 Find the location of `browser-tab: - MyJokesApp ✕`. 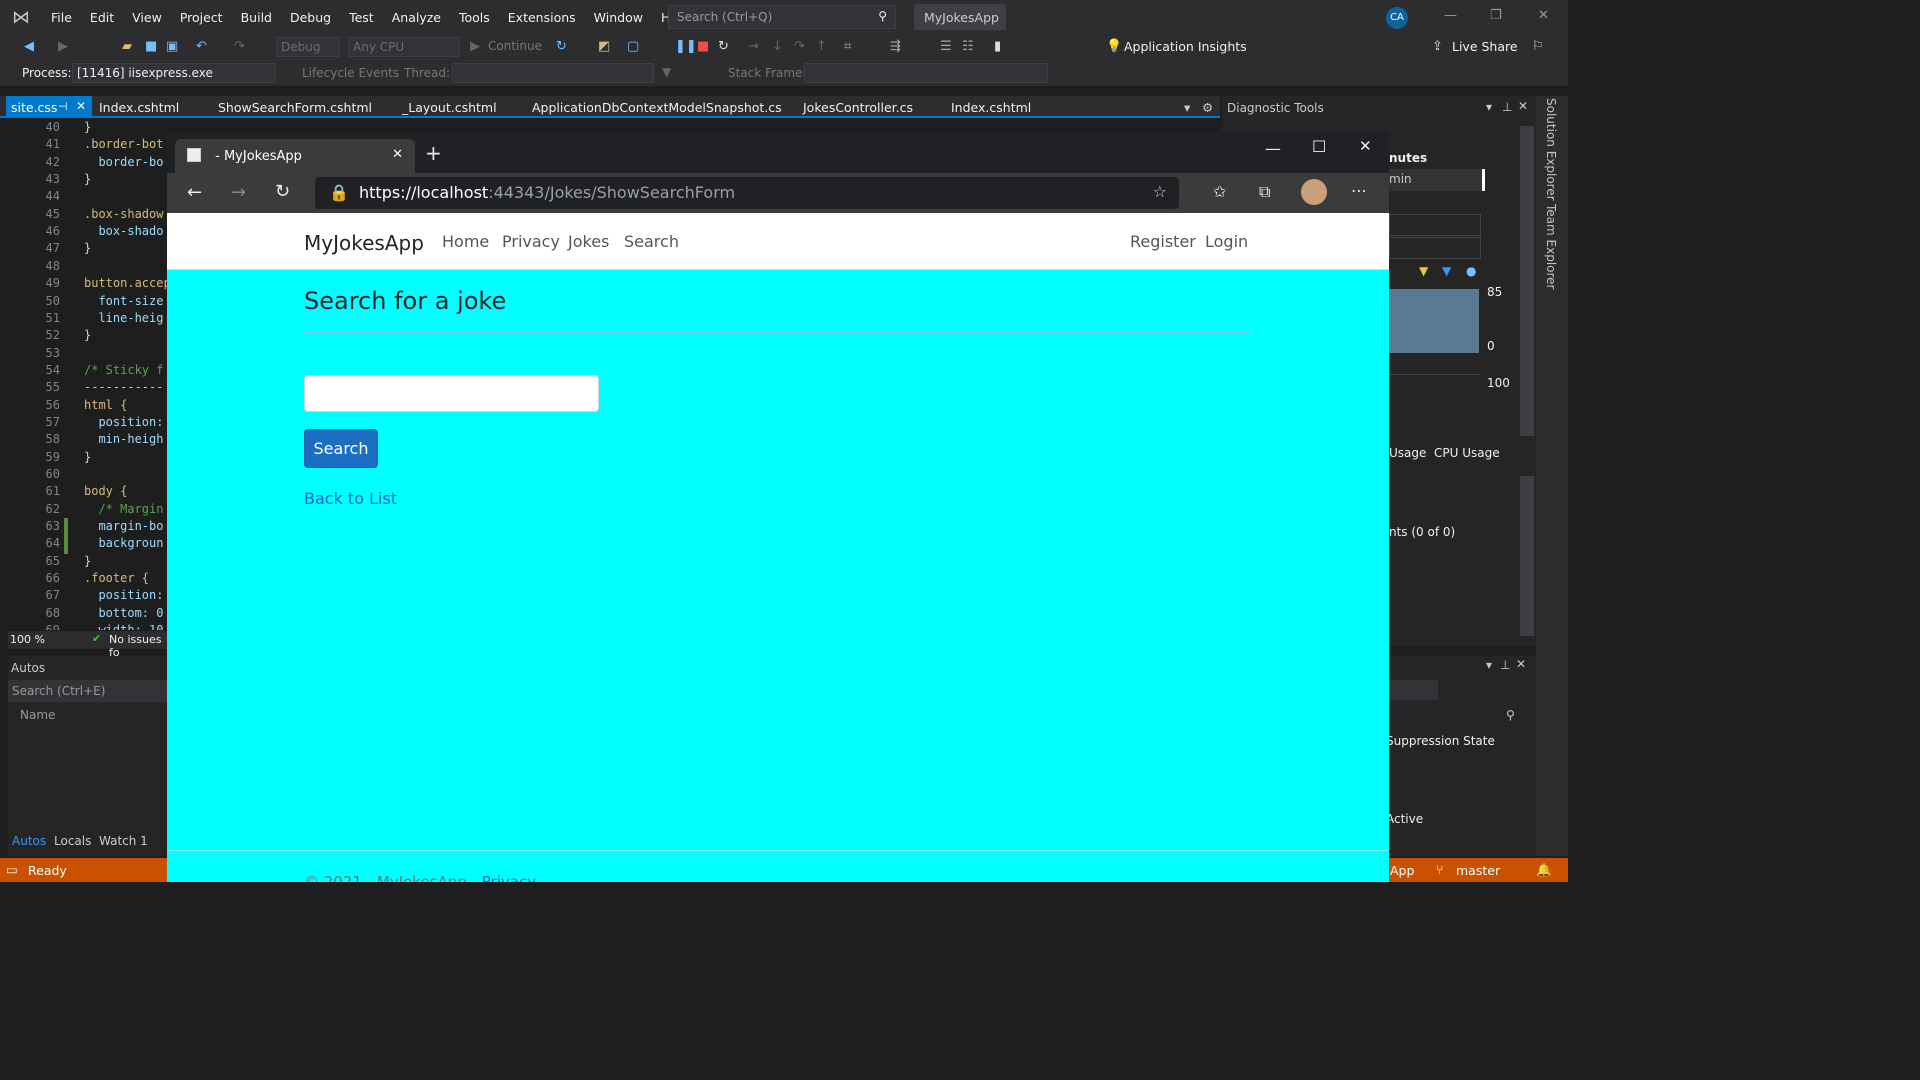

browser-tab: - MyJokesApp ✕ is located at coordinates (295, 156).